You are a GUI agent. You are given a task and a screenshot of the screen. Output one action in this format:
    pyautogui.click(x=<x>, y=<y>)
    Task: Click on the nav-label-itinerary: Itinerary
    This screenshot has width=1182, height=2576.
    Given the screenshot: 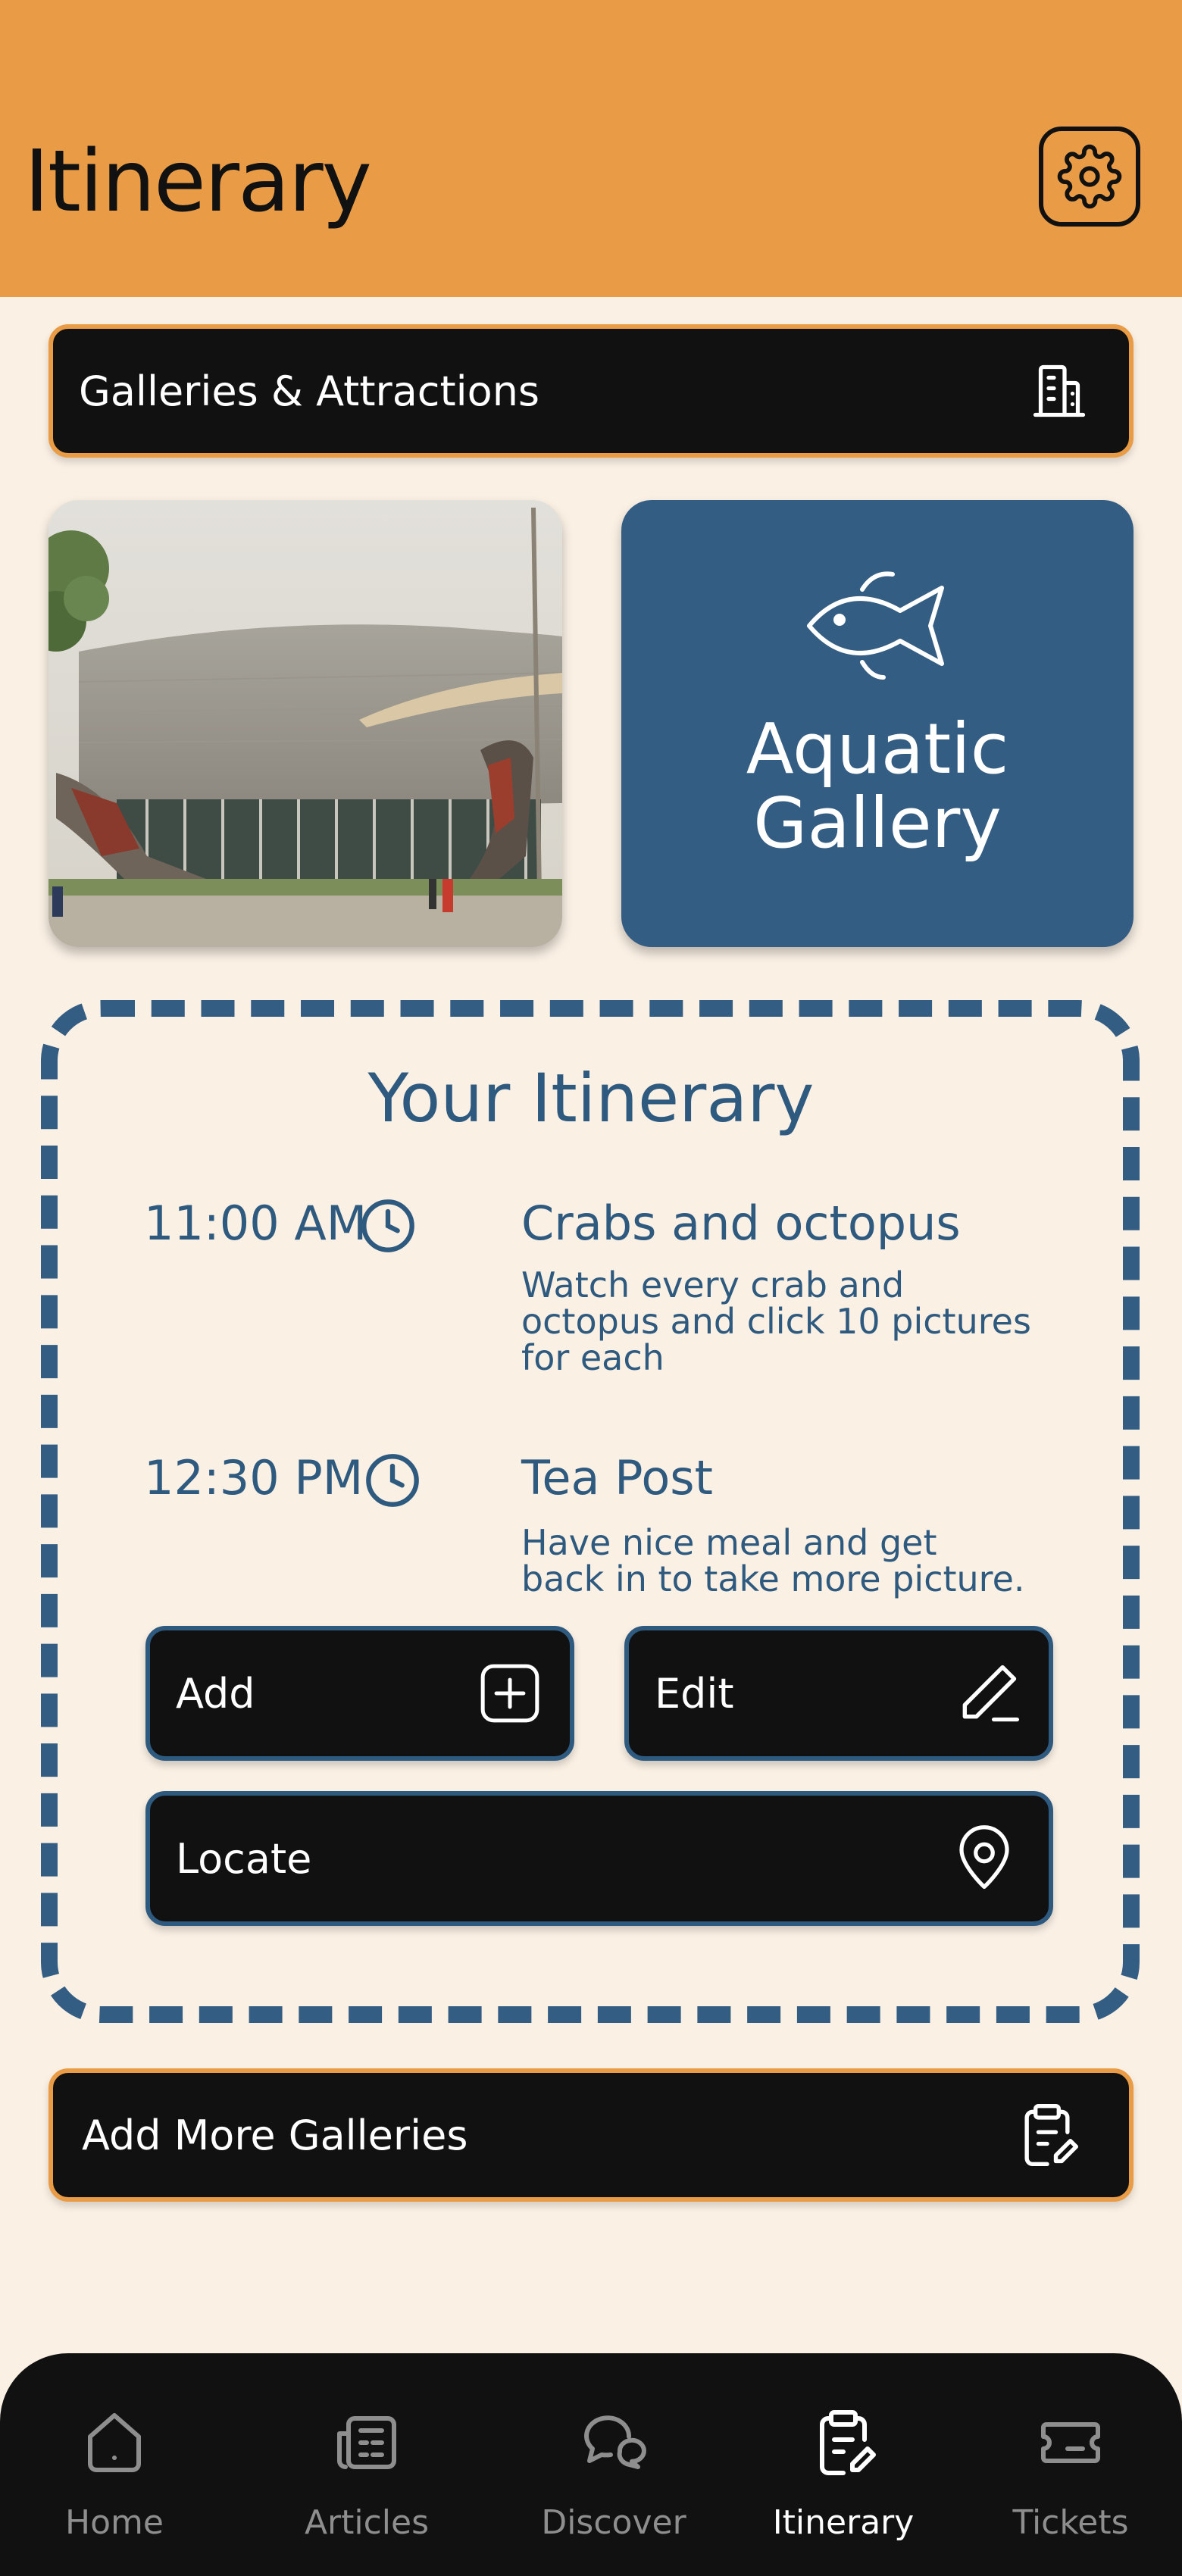 What is the action you would take?
    pyautogui.click(x=843, y=2522)
    